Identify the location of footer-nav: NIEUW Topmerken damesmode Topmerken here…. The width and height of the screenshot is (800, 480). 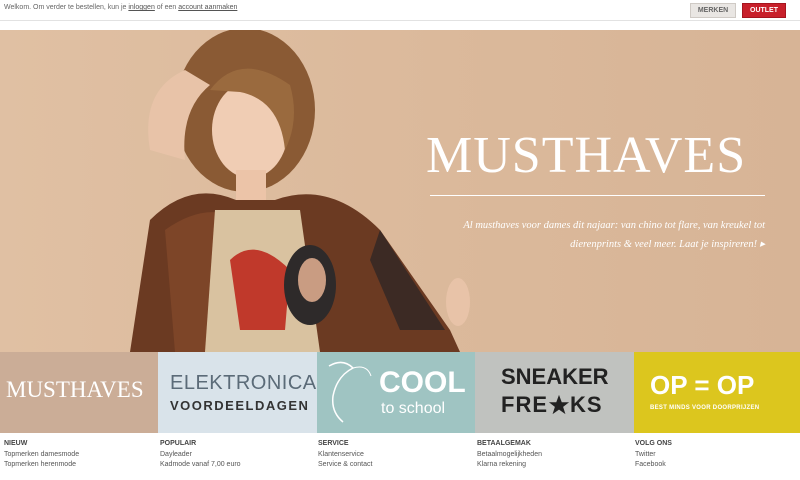
(400, 460).